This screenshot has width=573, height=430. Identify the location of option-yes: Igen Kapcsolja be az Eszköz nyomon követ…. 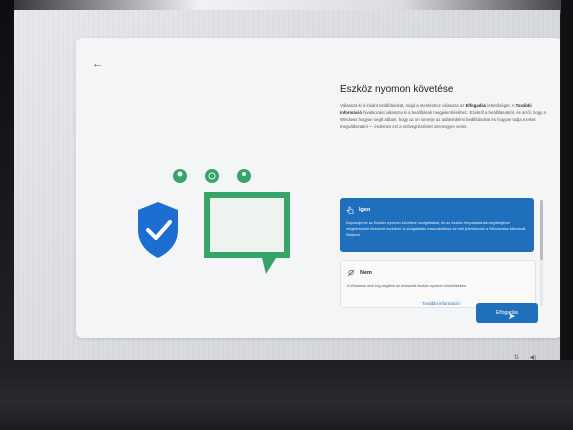
(437, 225).